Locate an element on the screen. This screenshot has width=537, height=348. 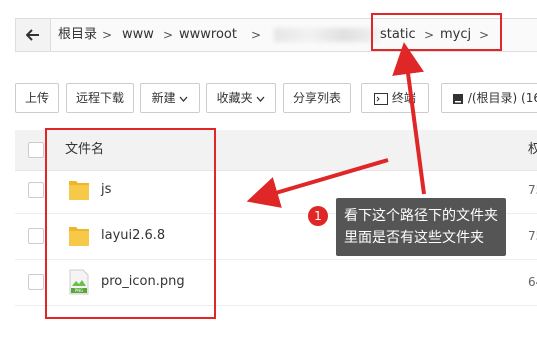
annotation-text-line1: 看下这个路径下的文件夹 is located at coordinates (421, 216).